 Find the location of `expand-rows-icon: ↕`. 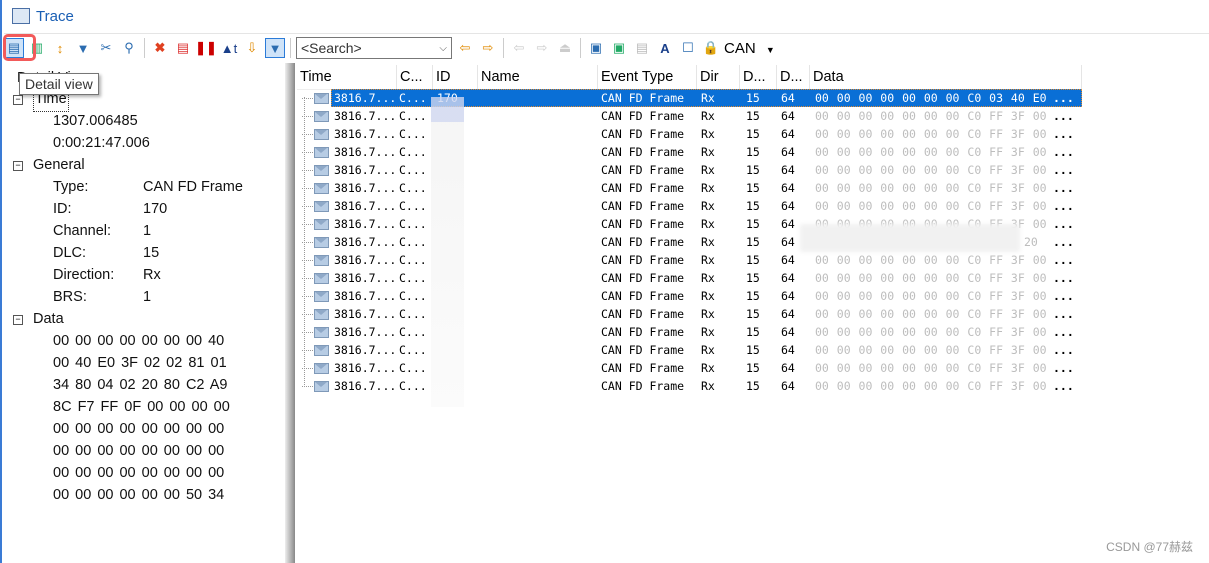

expand-rows-icon: ↕ is located at coordinates (60, 48).